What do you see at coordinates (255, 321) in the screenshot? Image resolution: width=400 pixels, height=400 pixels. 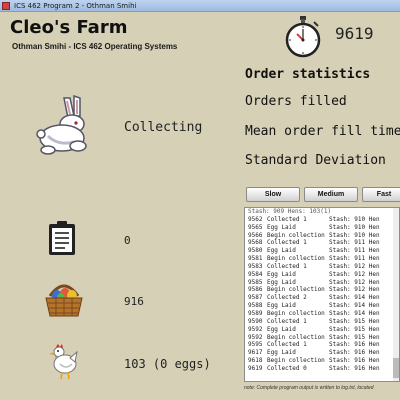 I see `log-line-number: 9590` at bounding box center [255, 321].